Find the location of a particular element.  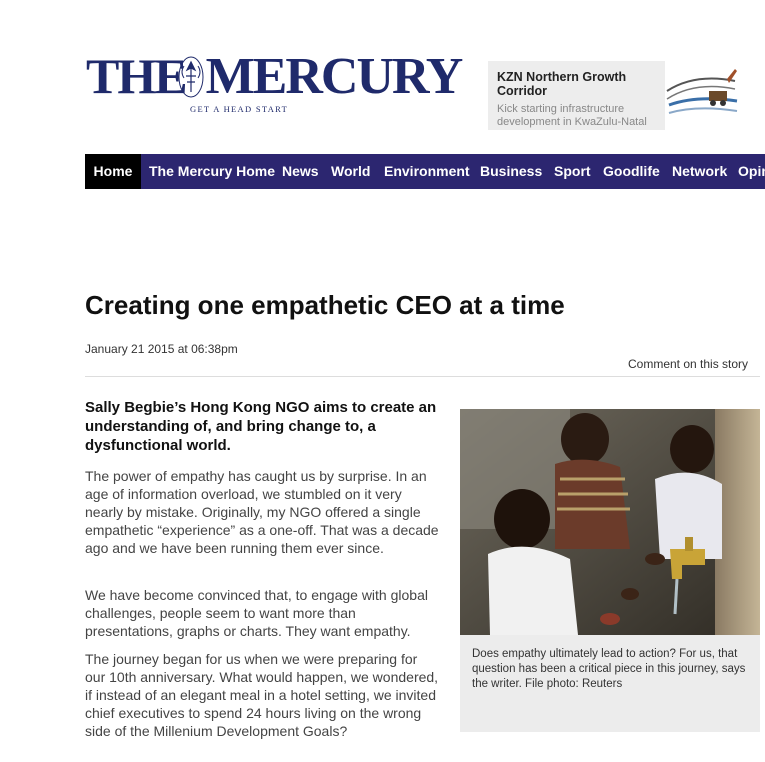

nav-item-label: Sport is located at coordinates (572, 171).